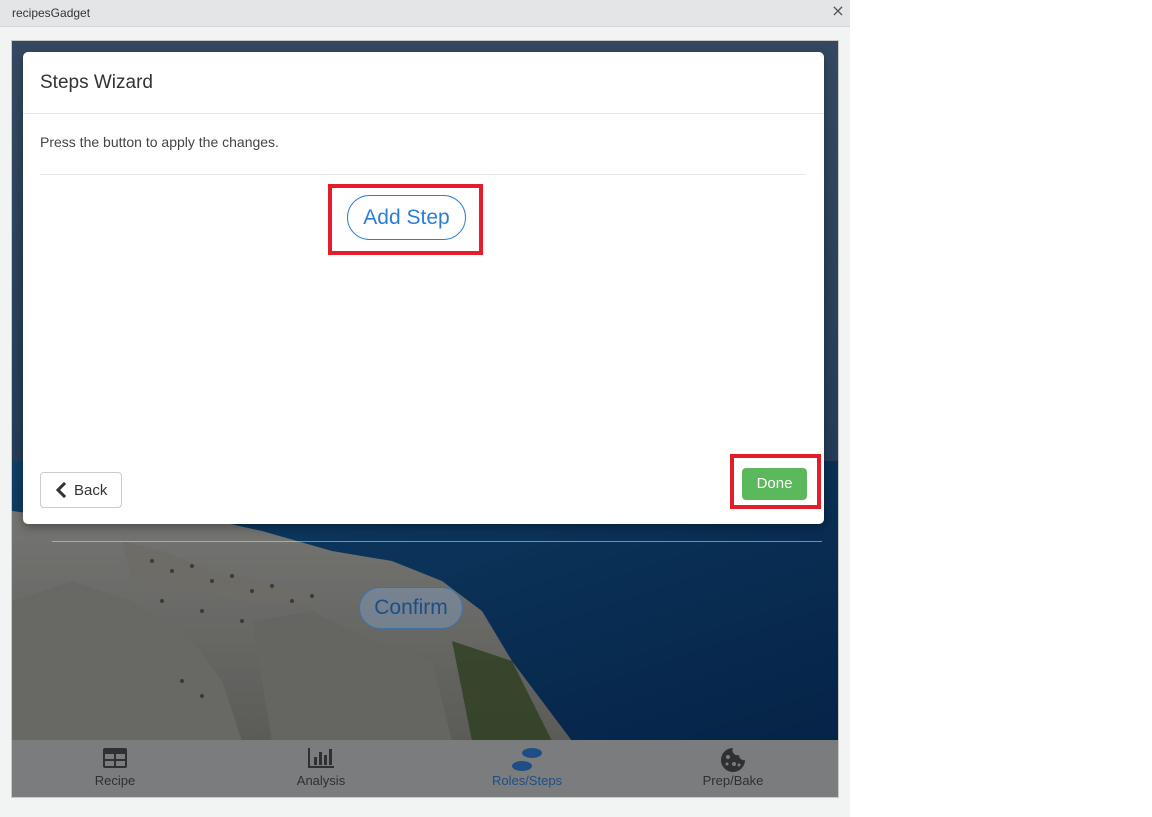  What do you see at coordinates (405, 219) in the screenshot?
I see `add-step-highlight` at bounding box center [405, 219].